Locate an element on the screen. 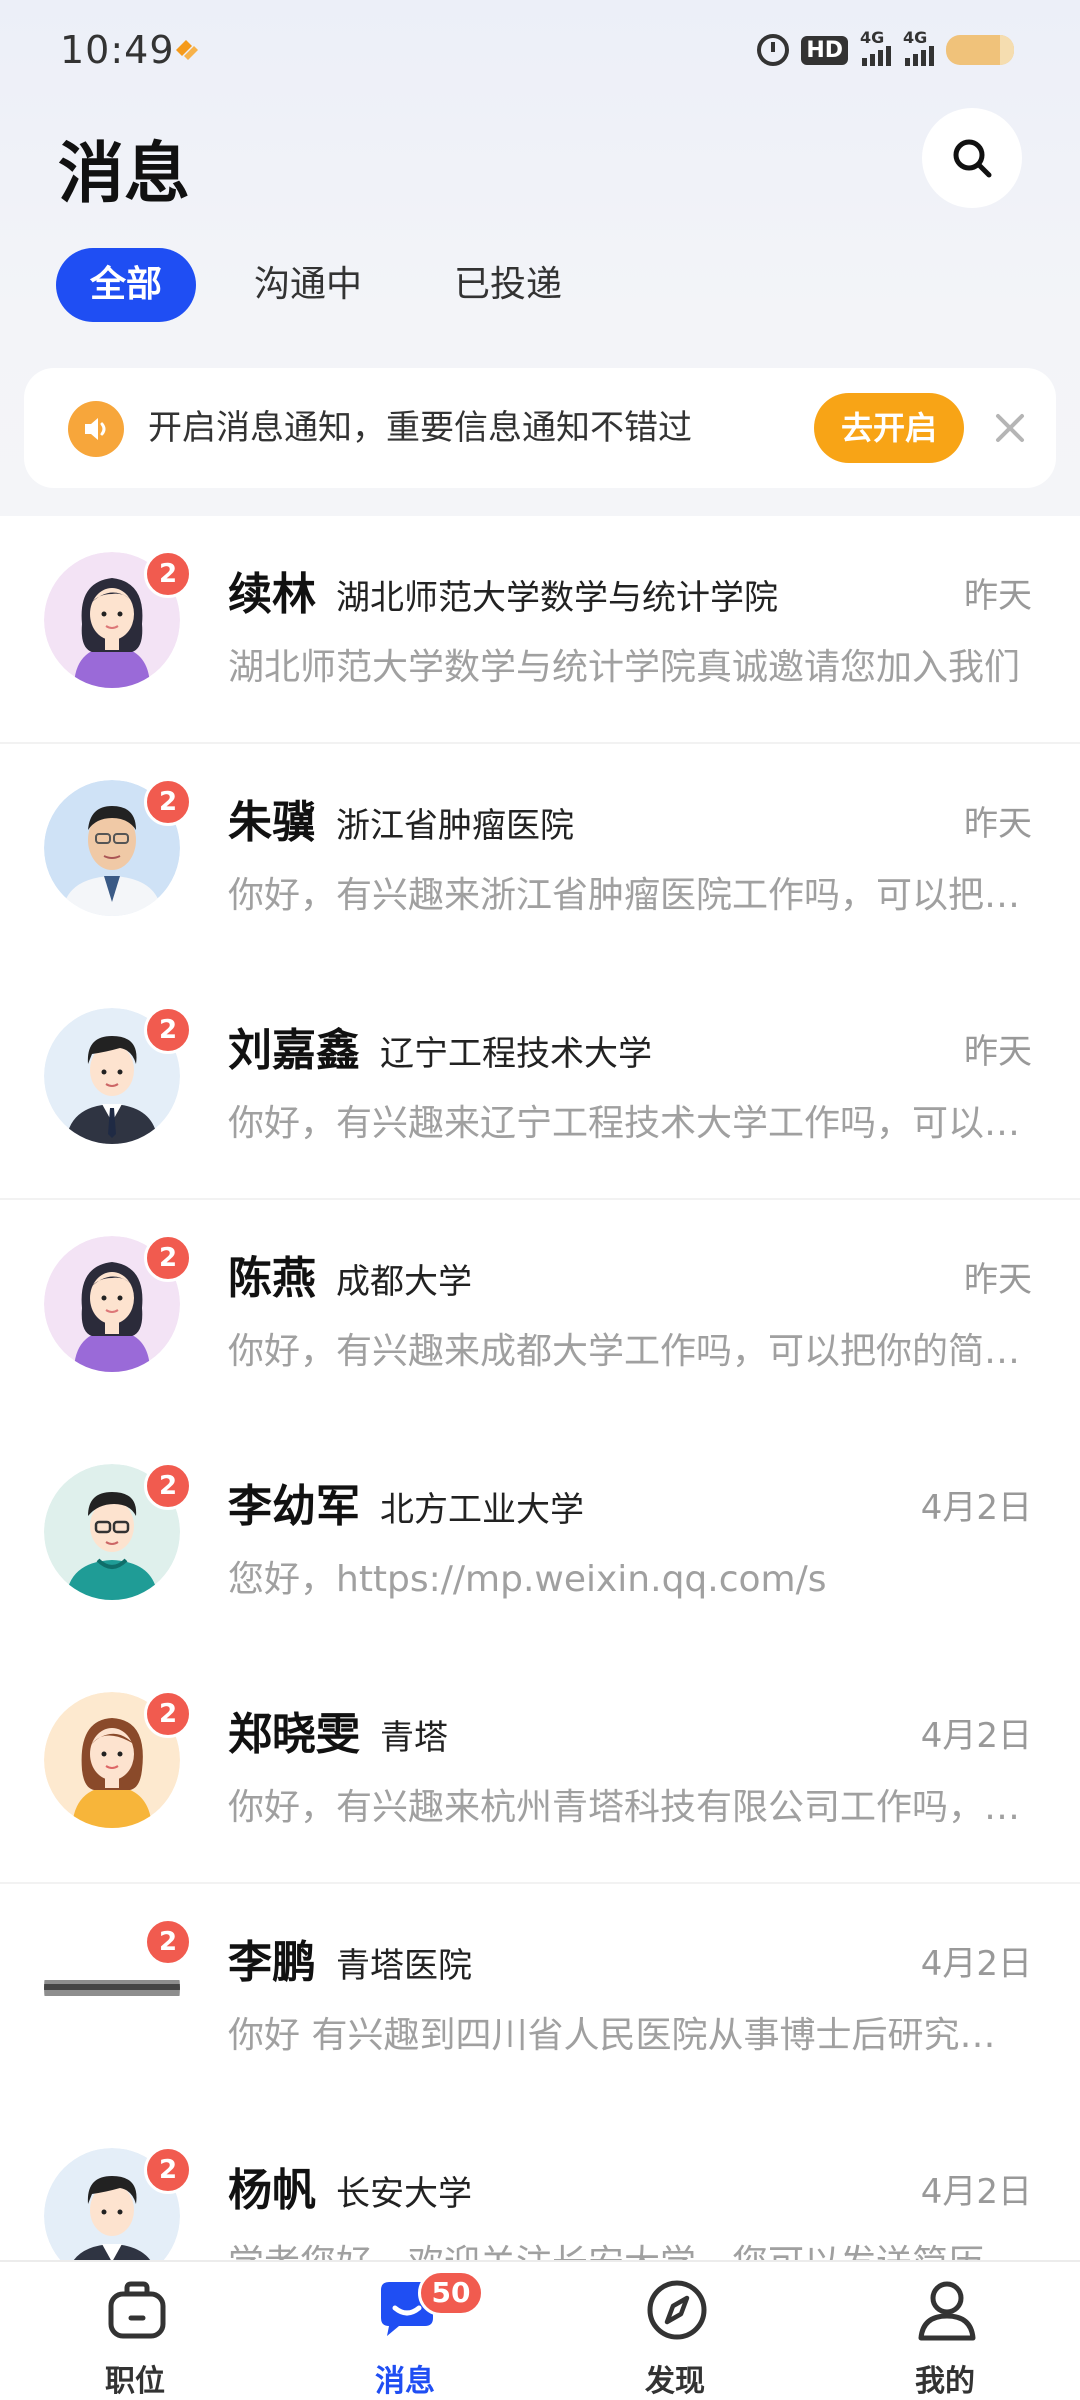  chat-name: 朱骥 浙江省肿瘤医院 is located at coordinates (401, 818).